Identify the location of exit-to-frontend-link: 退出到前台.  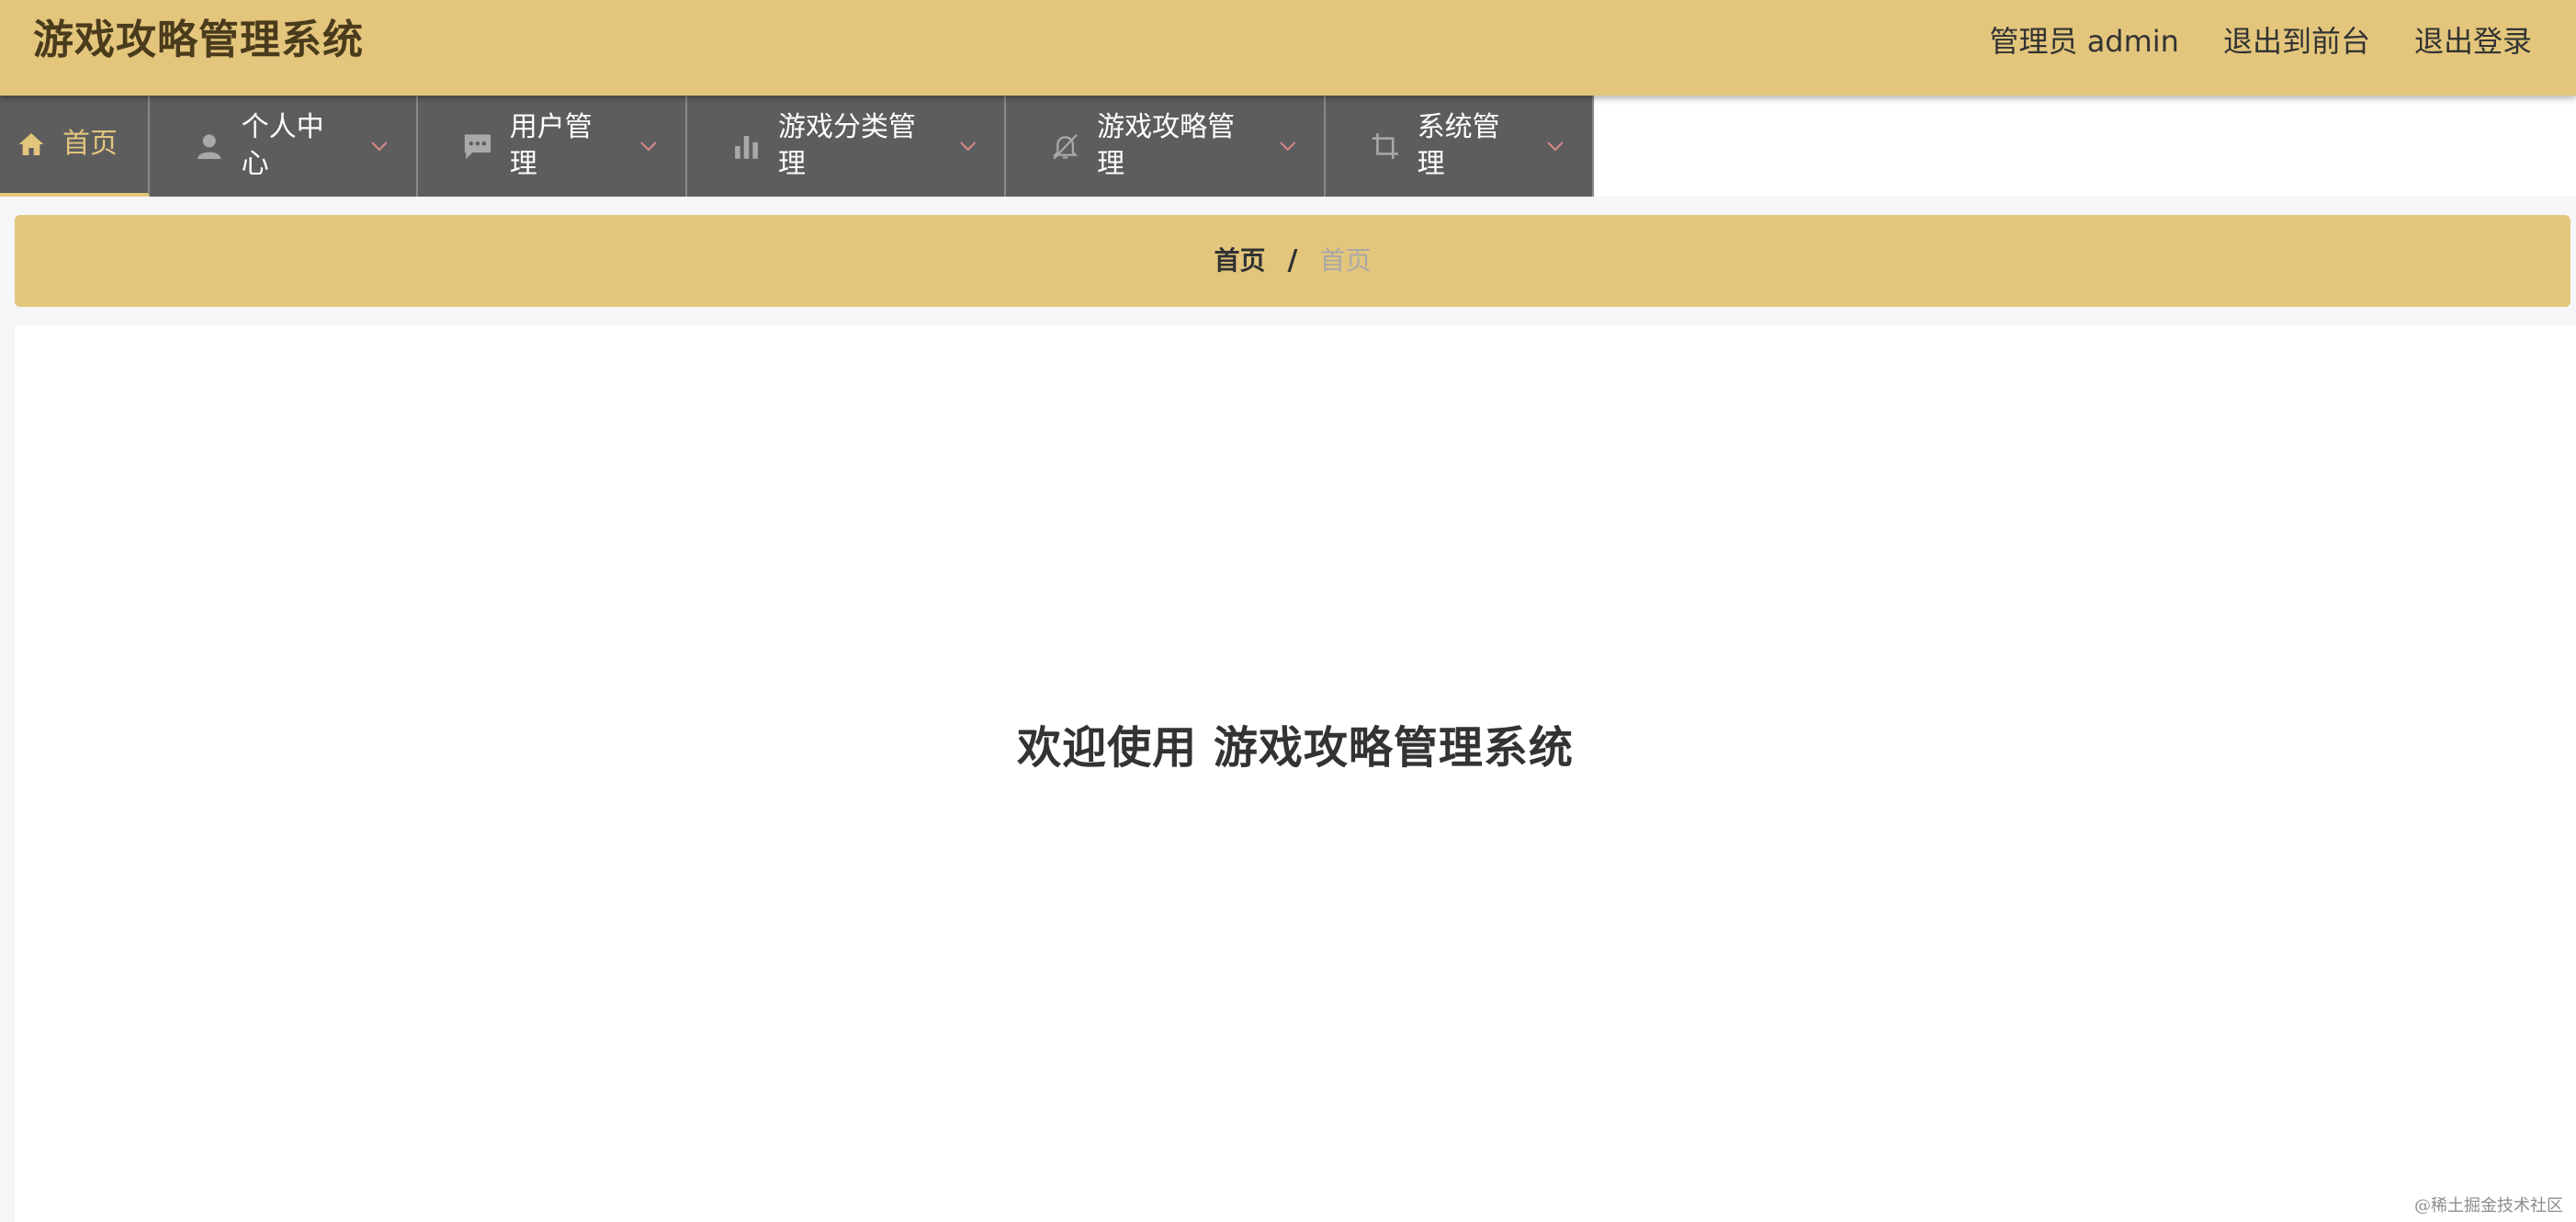
(2296, 41).